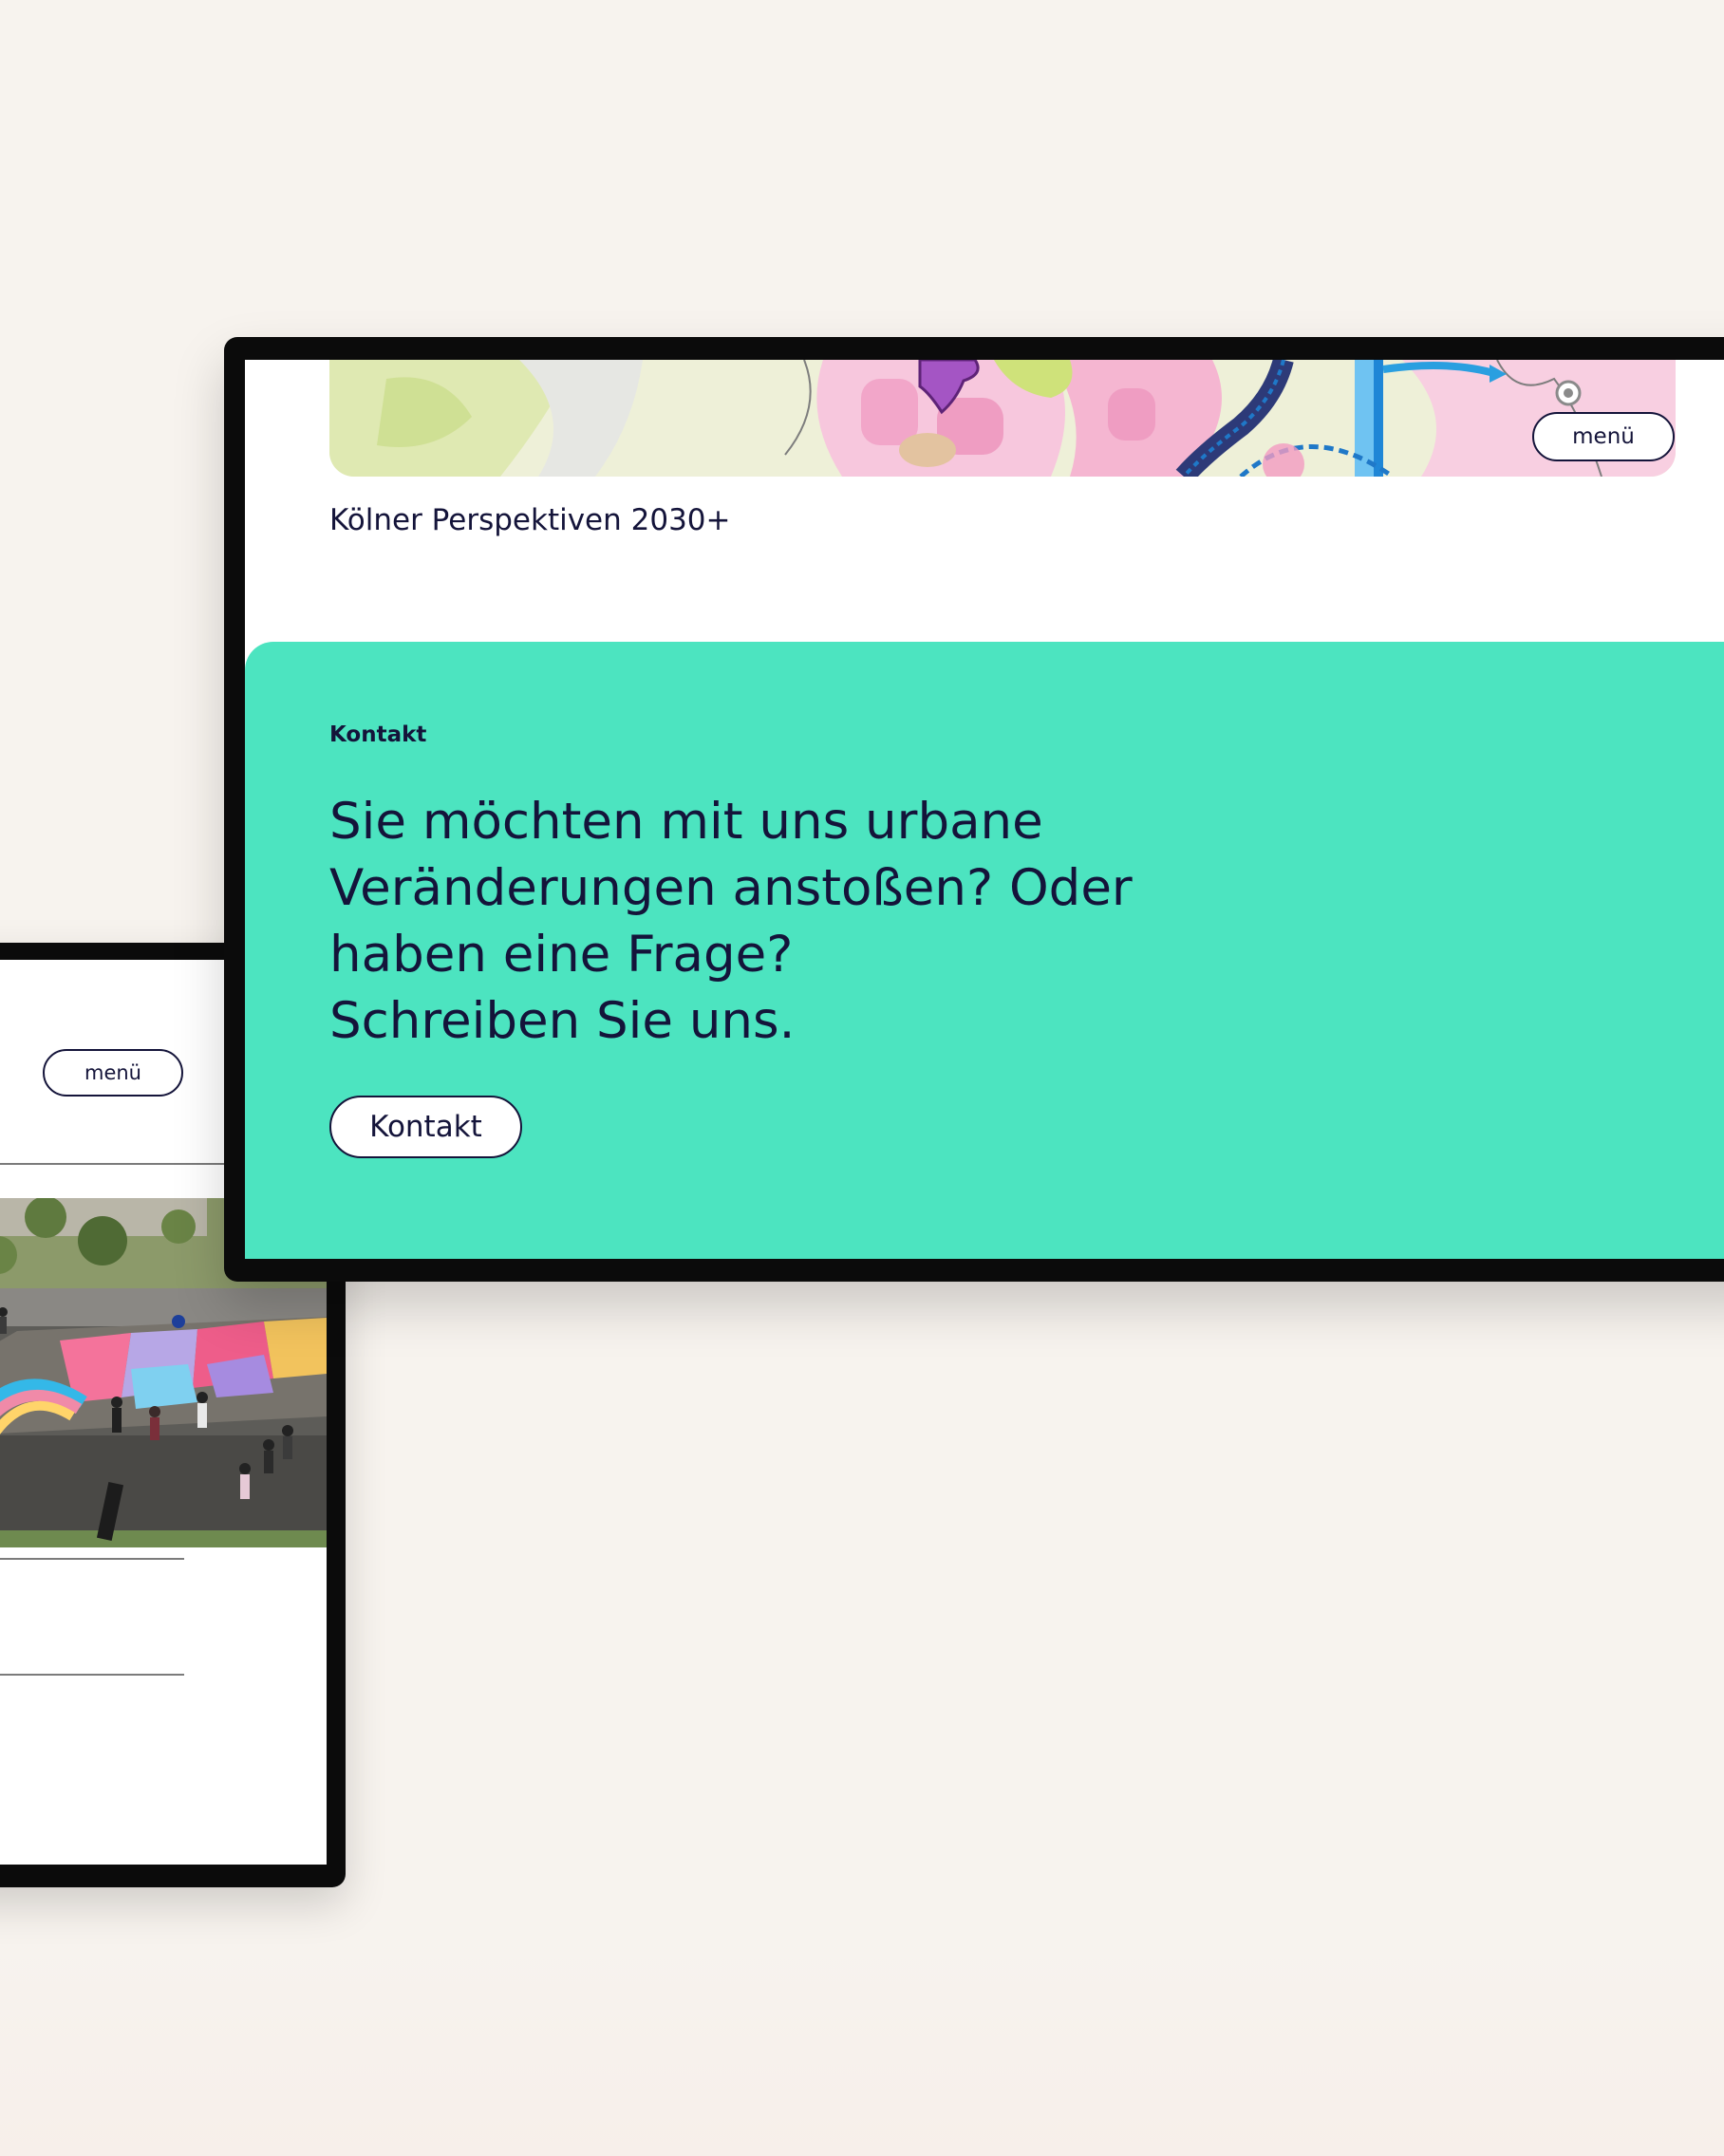 The height and width of the screenshot is (2156, 1724). Describe the element at coordinates (378, 734) in the screenshot. I see `contact-eyebrow: Kontakt` at that location.